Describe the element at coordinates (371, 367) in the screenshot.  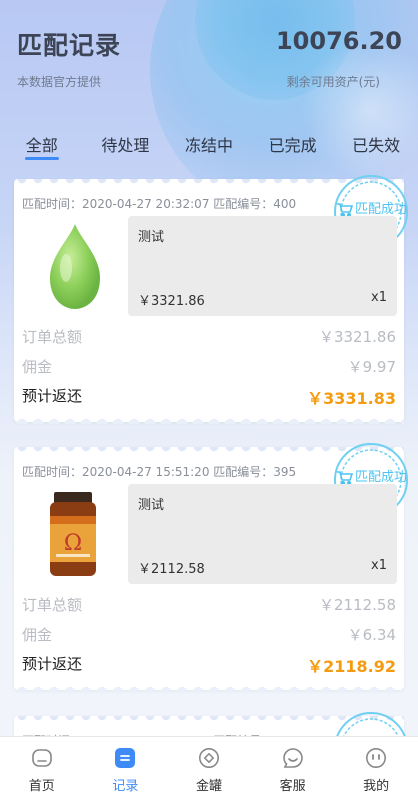
I see `commission-value: ￥9.97` at that location.